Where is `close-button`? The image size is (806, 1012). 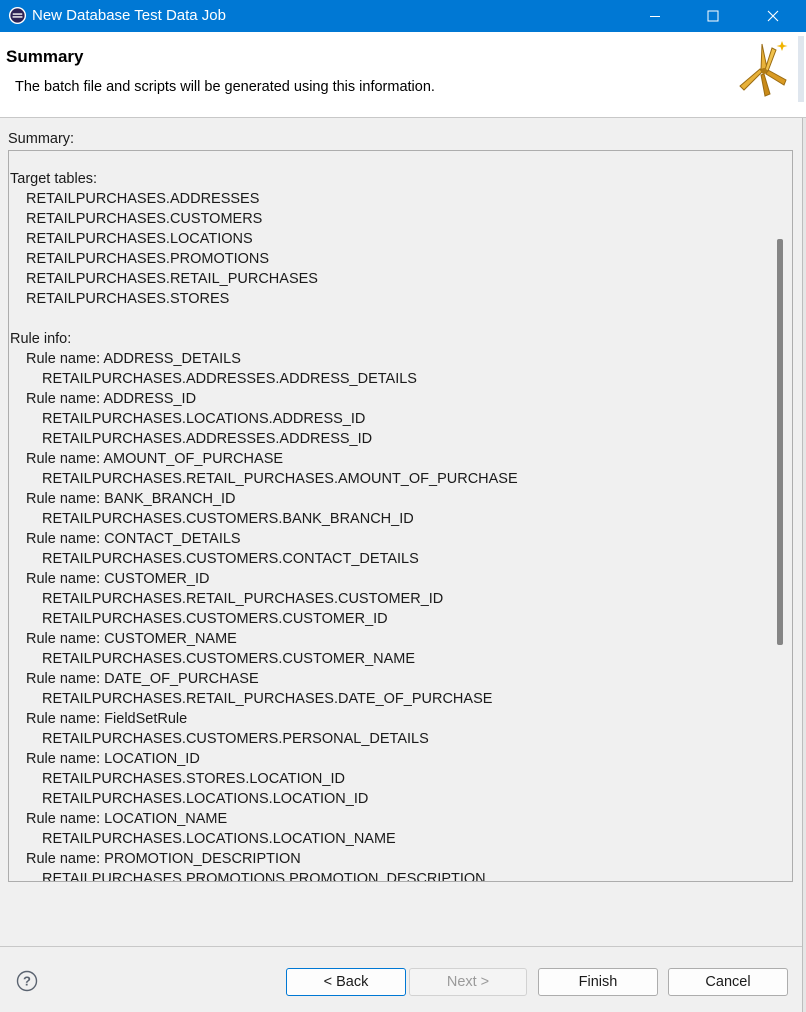
close-button is located at coordinates (773, 16).